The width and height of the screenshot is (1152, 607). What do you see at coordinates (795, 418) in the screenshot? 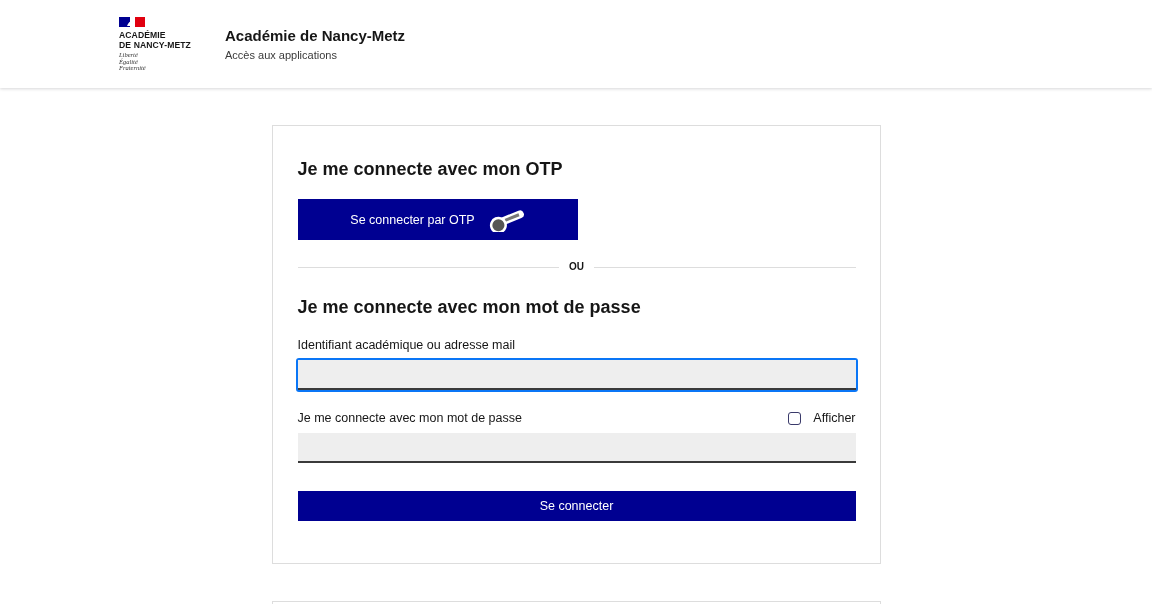
I see `checkbox` at bounding box center [795, 418].